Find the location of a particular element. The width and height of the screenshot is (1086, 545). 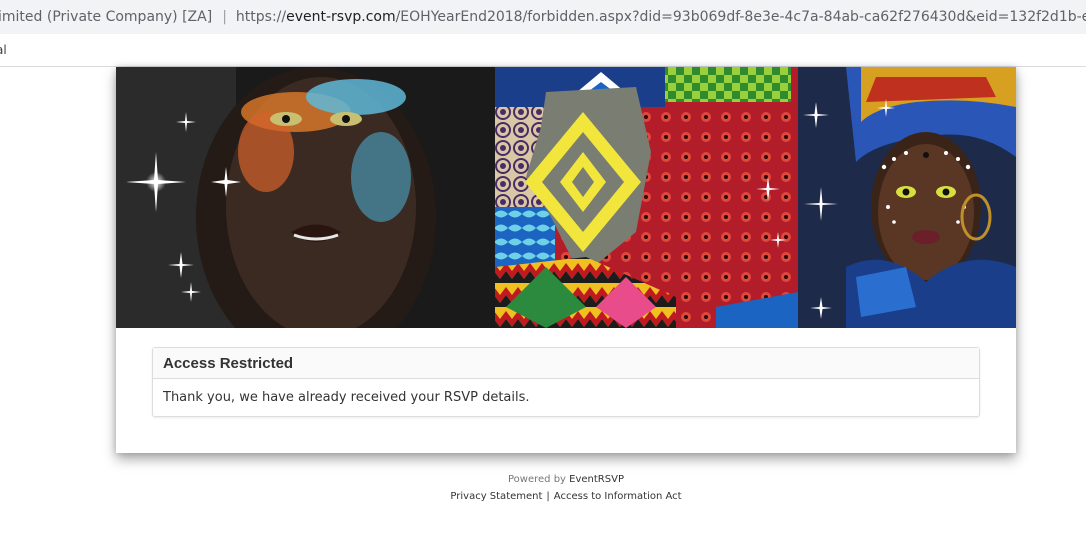

powered-by-prefix: Powered by is located at coordinates (537, 479).